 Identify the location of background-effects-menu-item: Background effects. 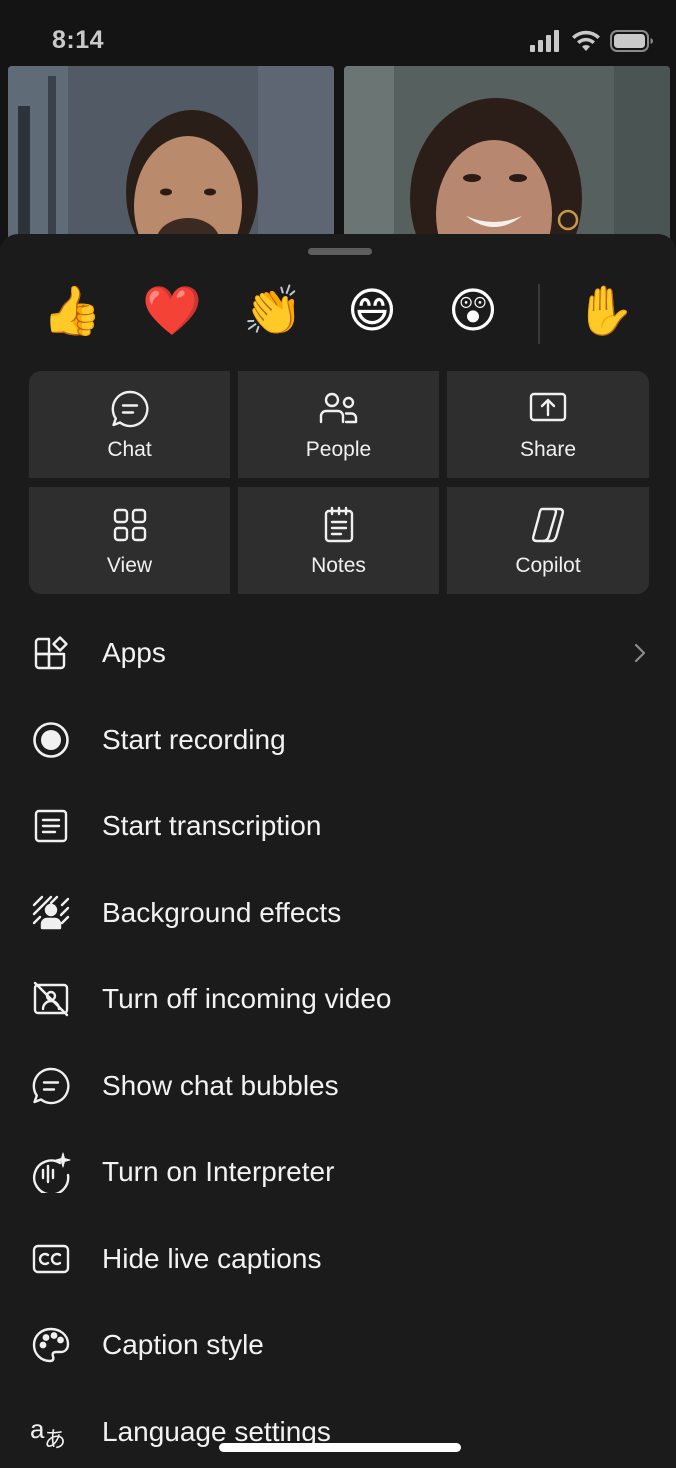
(338, 913).